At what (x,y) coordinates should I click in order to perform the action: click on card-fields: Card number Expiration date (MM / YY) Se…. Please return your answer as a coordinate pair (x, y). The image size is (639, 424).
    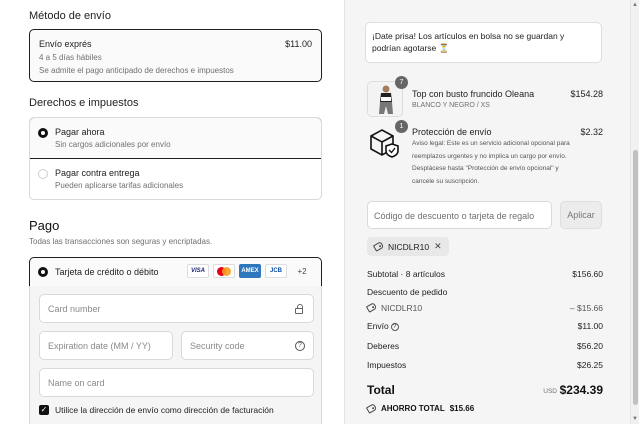
    Looking at the image, I should click on (175, 355).